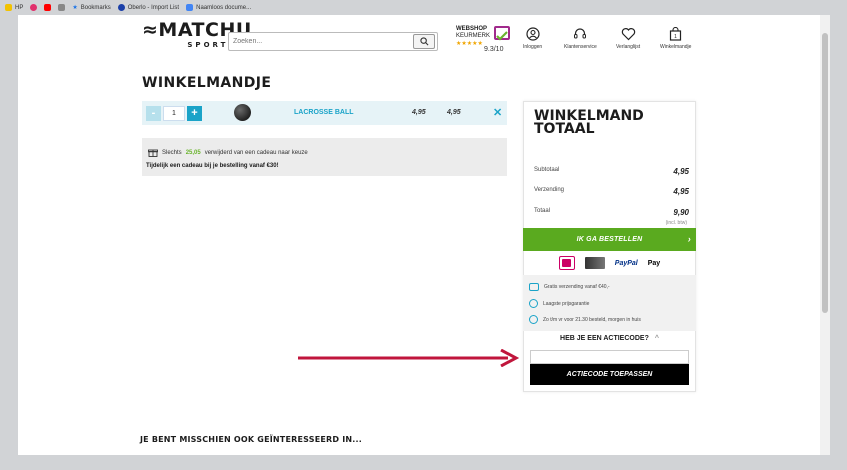 This screenshot has height=470, width=847. What do you see at coordinates (91, 8) in the screenshot?
I see `bookmark-folder: ★ Bookmarks` at bounding box center [91, 8].